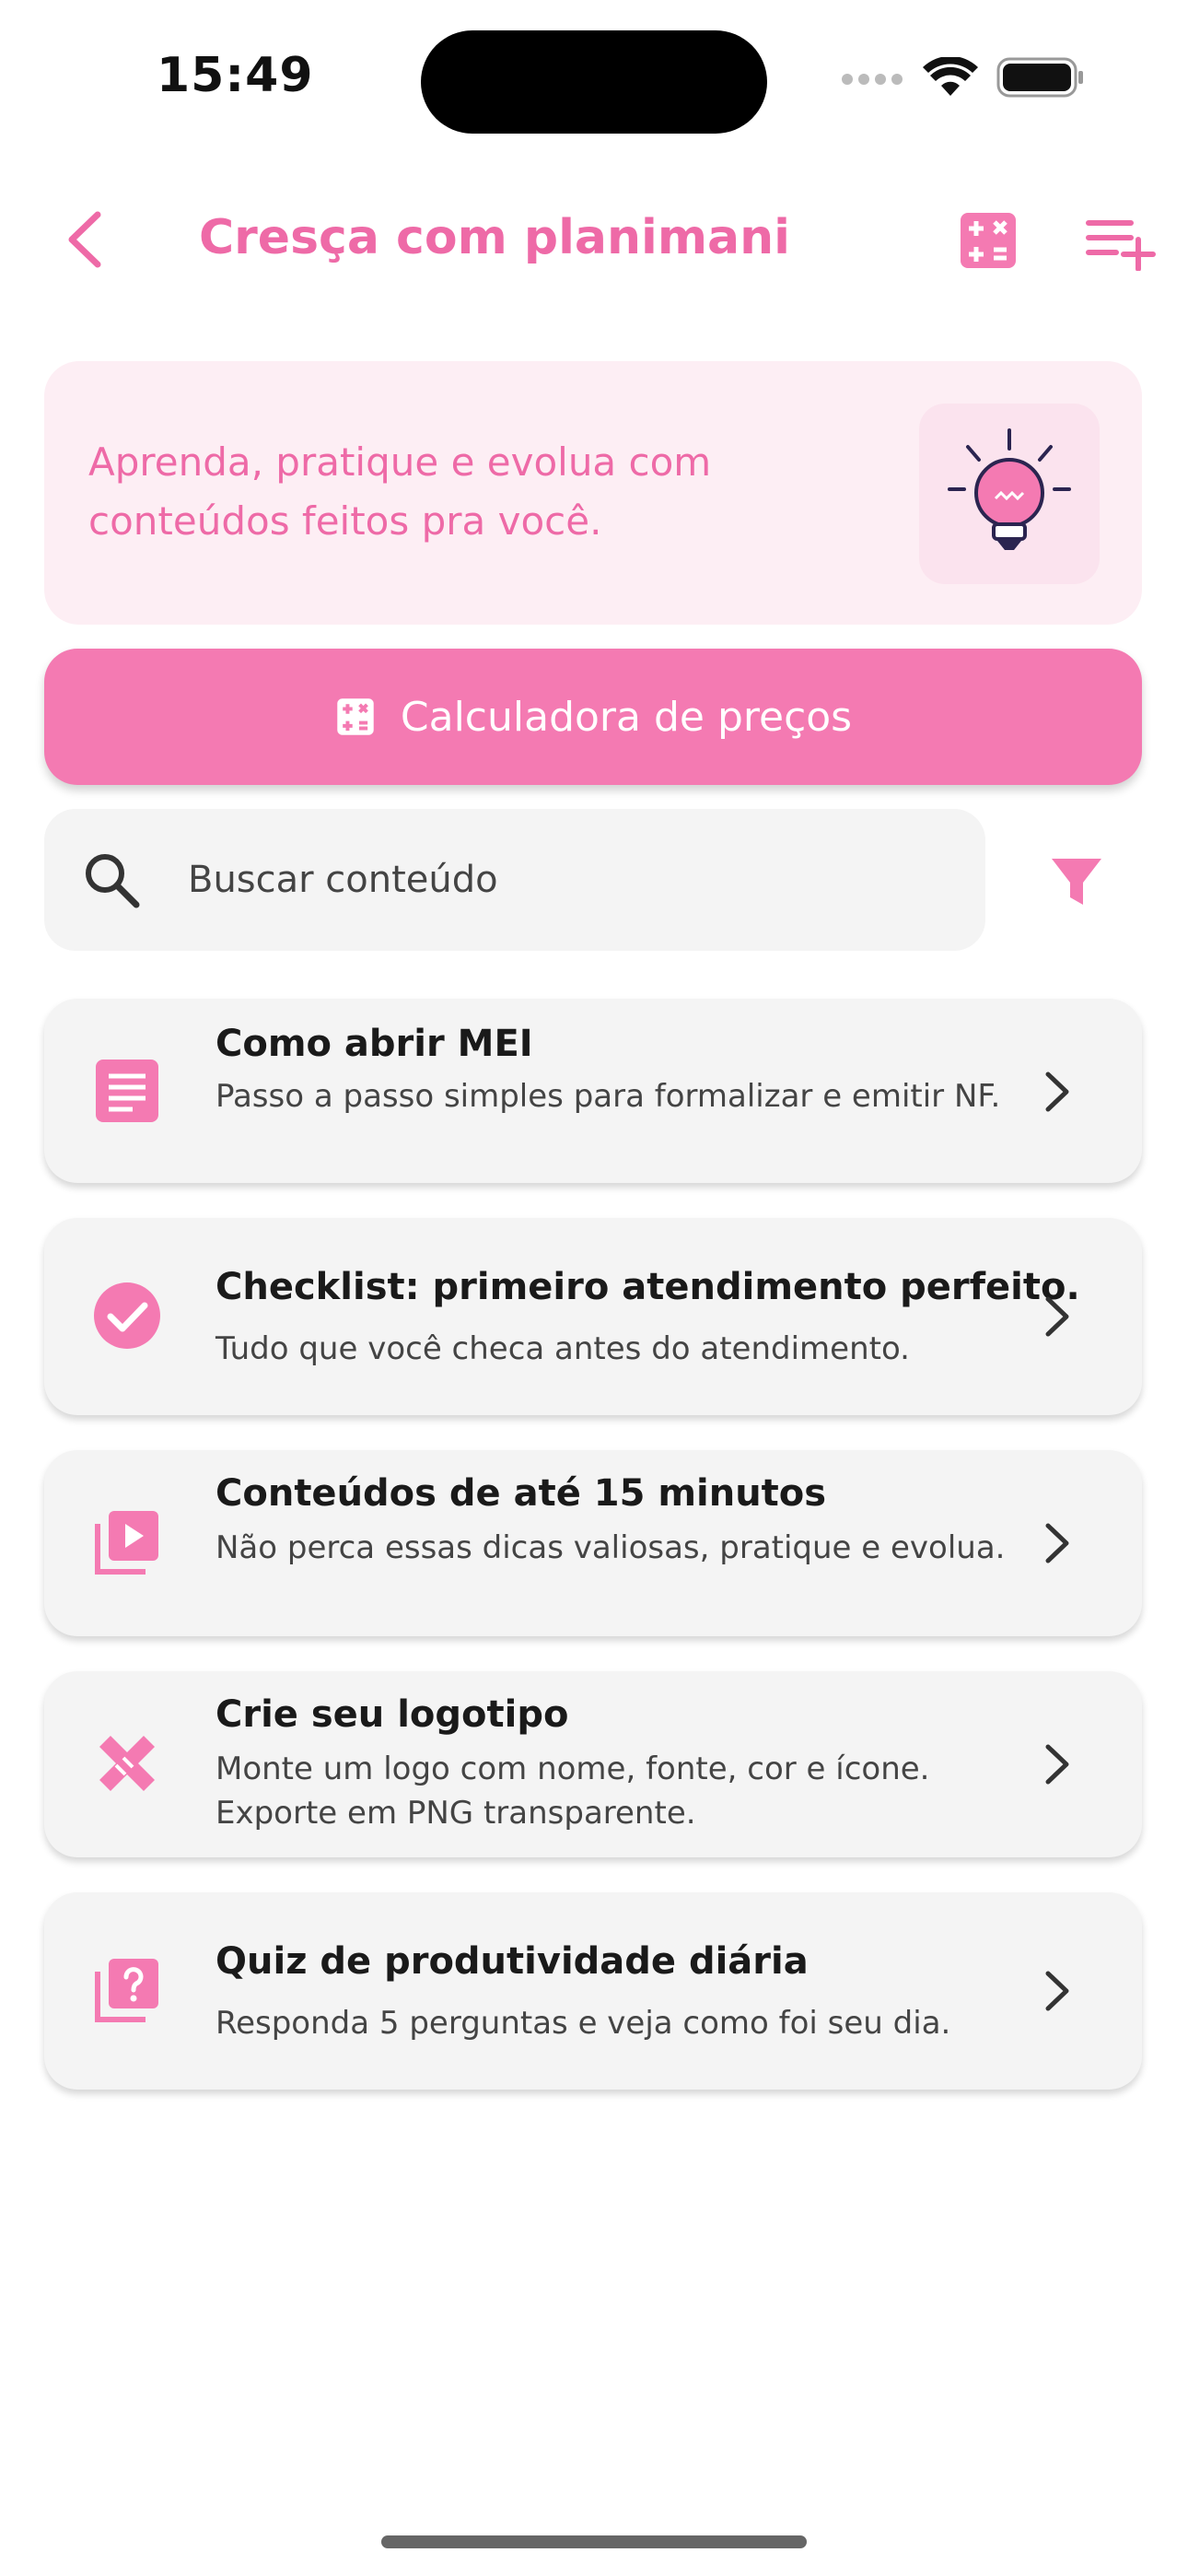 The image size is (1188, 2576). Describe the element at coordinates (565, 880) in the screenshot. I see `search-input` at that location.